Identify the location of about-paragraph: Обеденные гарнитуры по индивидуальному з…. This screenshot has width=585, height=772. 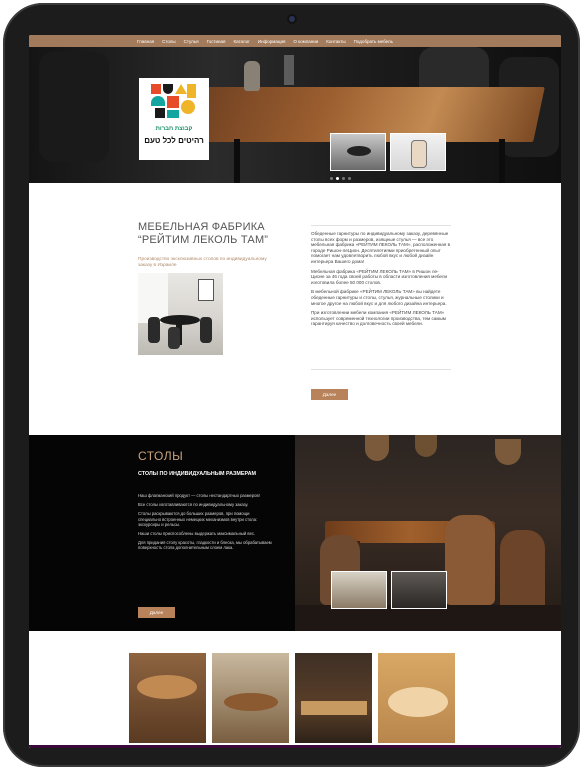
(381, 247).